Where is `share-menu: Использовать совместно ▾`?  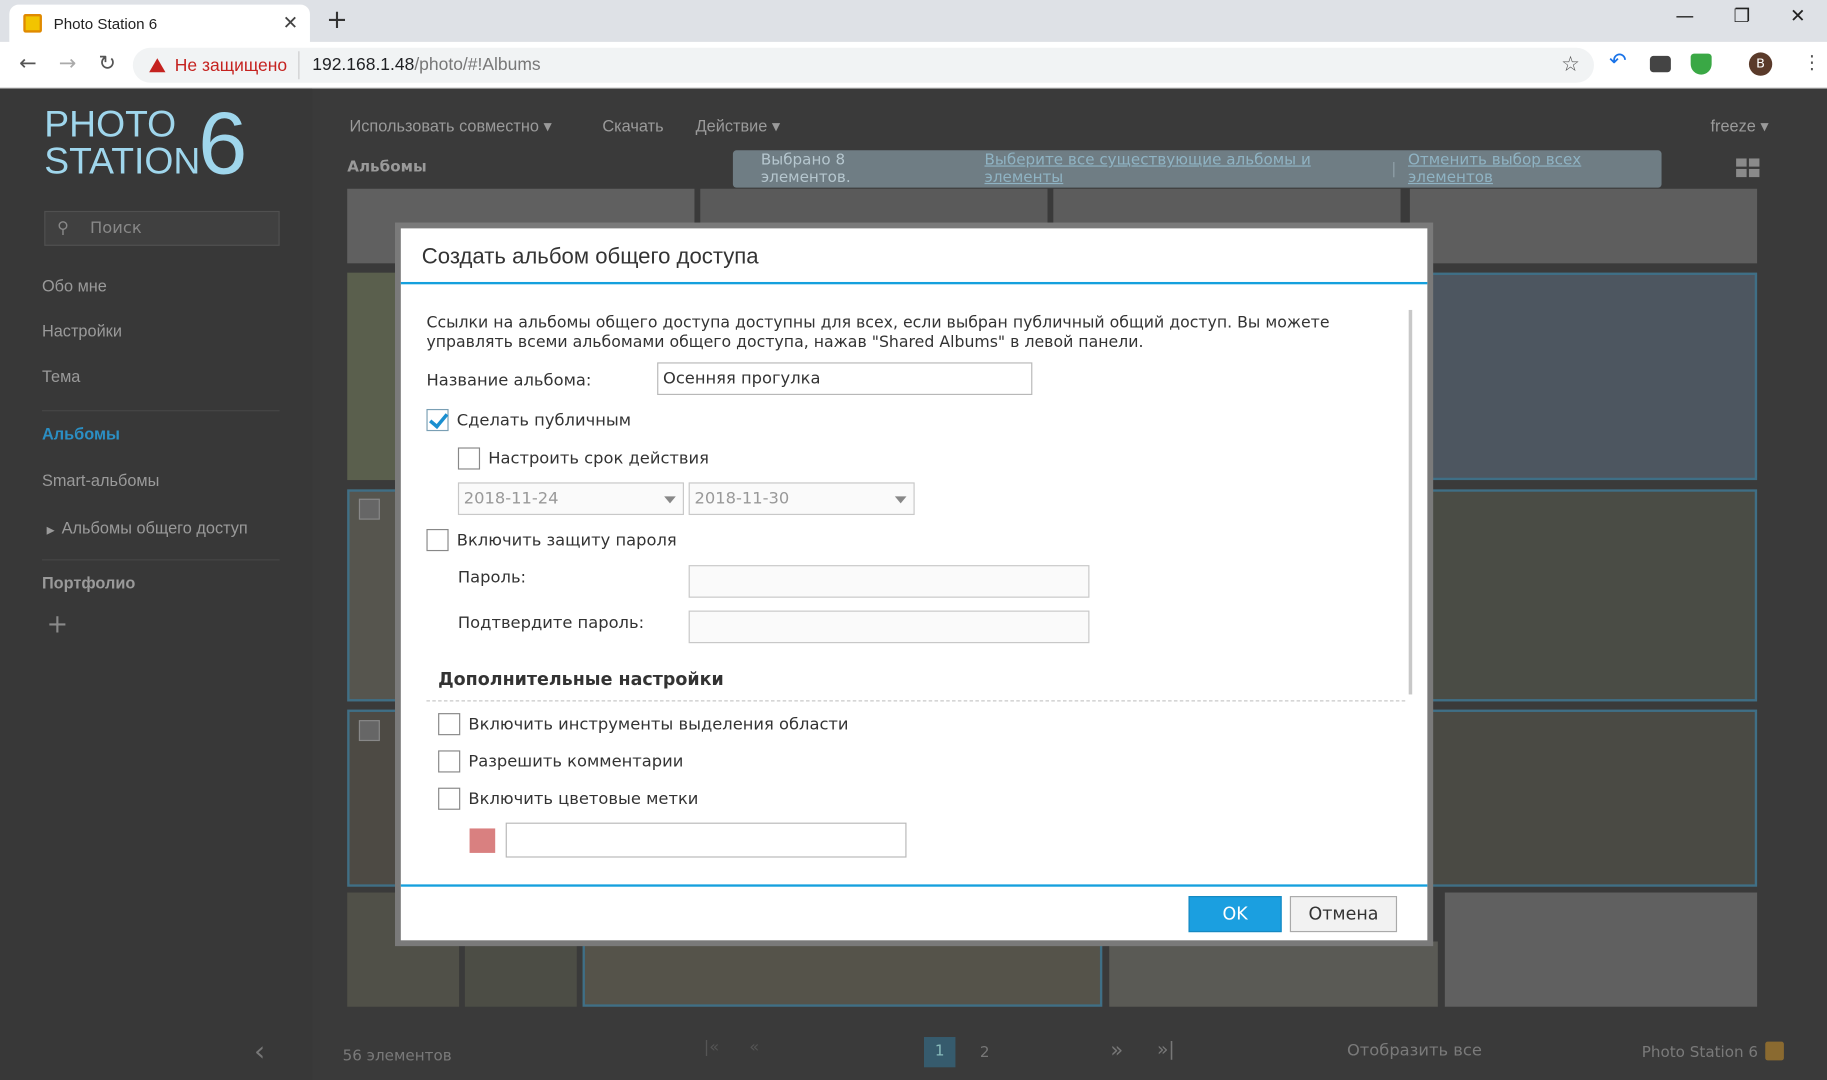 share-menu: Использовать совместно ▾ is located at coordinates (451, 127).